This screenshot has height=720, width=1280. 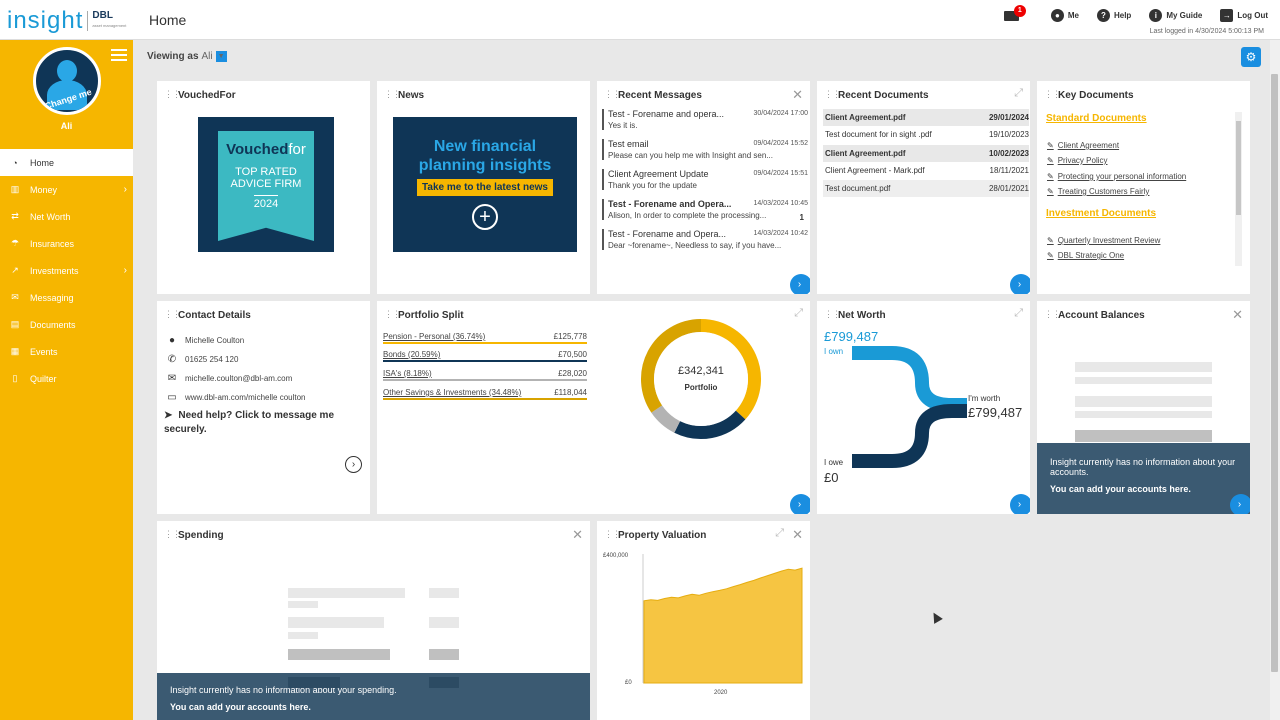 What do you see at coordinates (1113, 15) in the screenshot?
I see `help-link: ? Help` at bounding box center [1113, 15].